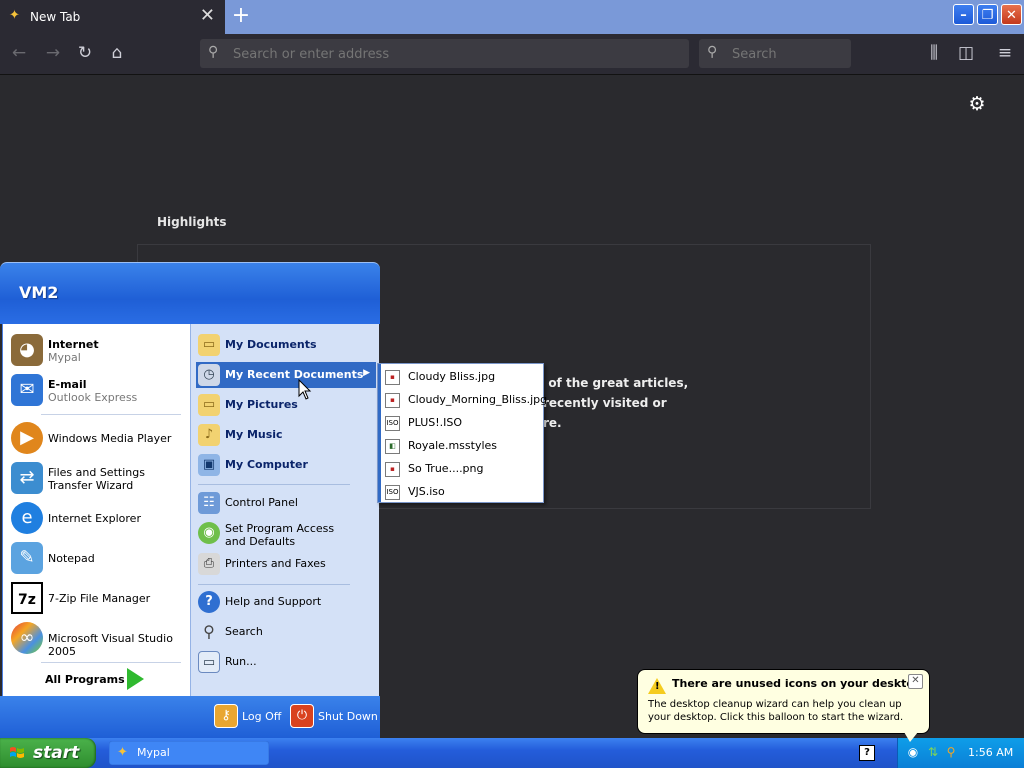 The image size is (1024, 768). Describe the element at coordinates (797, 683) in the screenshot. I see `balloon-title: There are unused icons on your desktop` at that location.